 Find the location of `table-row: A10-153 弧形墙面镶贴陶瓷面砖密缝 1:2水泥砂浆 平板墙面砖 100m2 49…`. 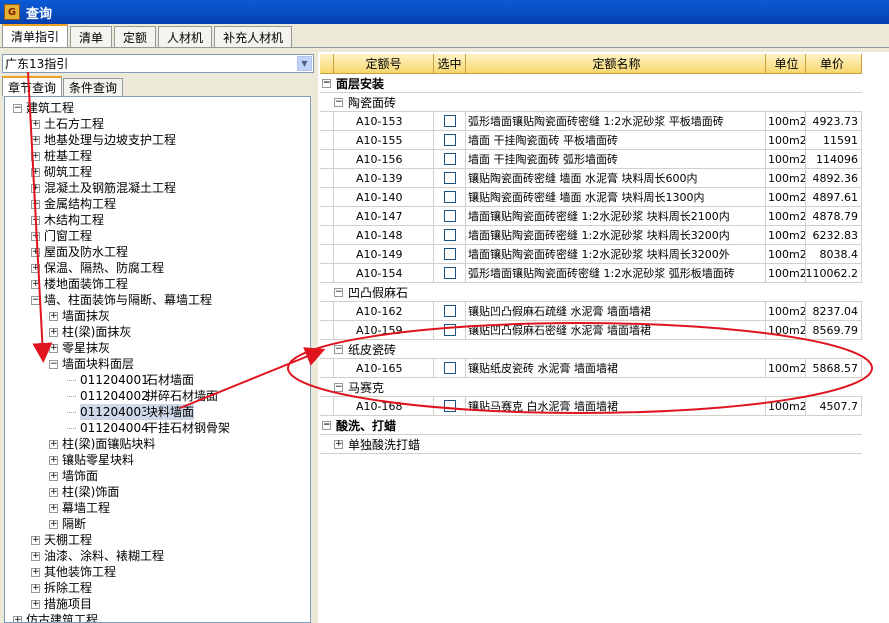

table-row: A10-153 弧形墙面镶贴陶瓷面砖密缝 1:2水泥砂浆 平板墙面砖 100m2 49… is located at coordinates (591, 121).